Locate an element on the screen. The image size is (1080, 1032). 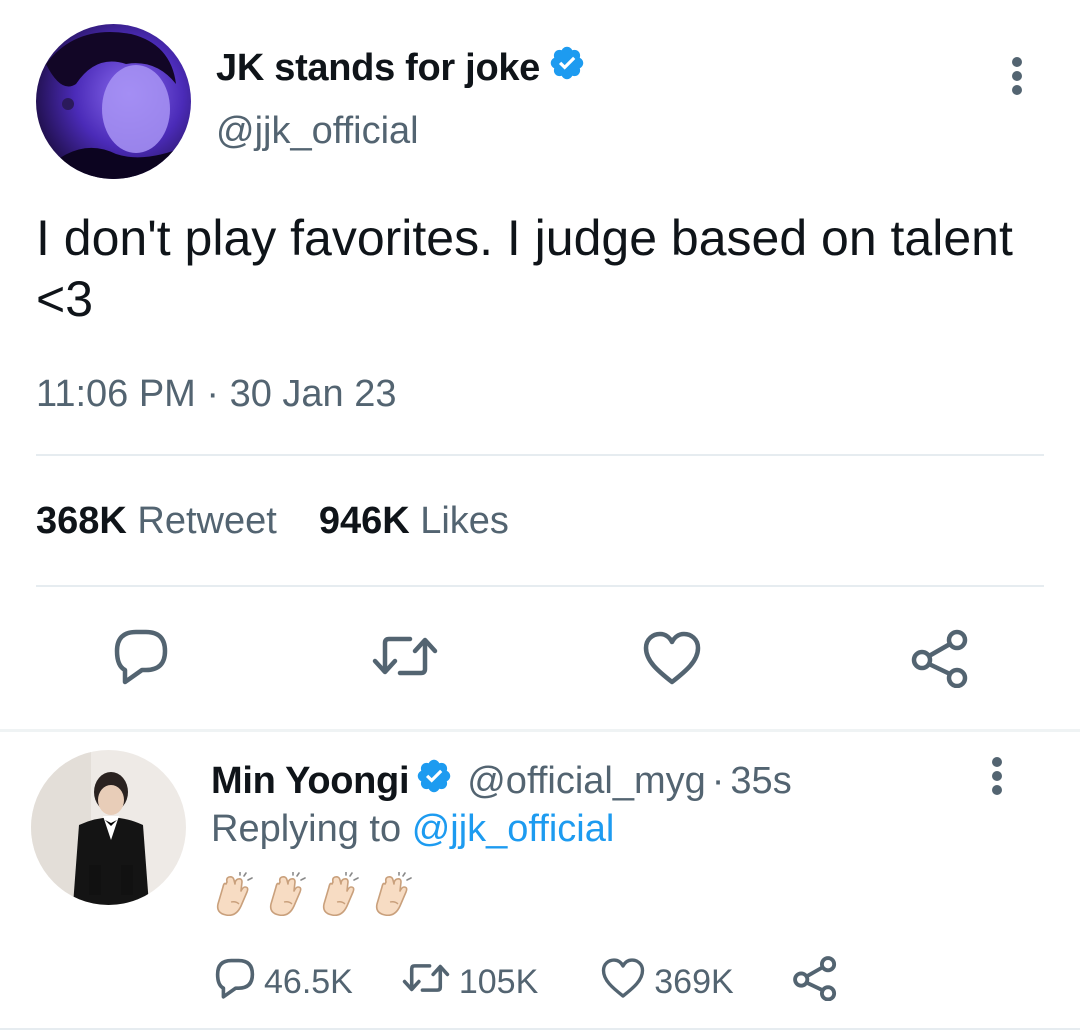
reply-like-count: 369K is located at coordinates (694, 982).